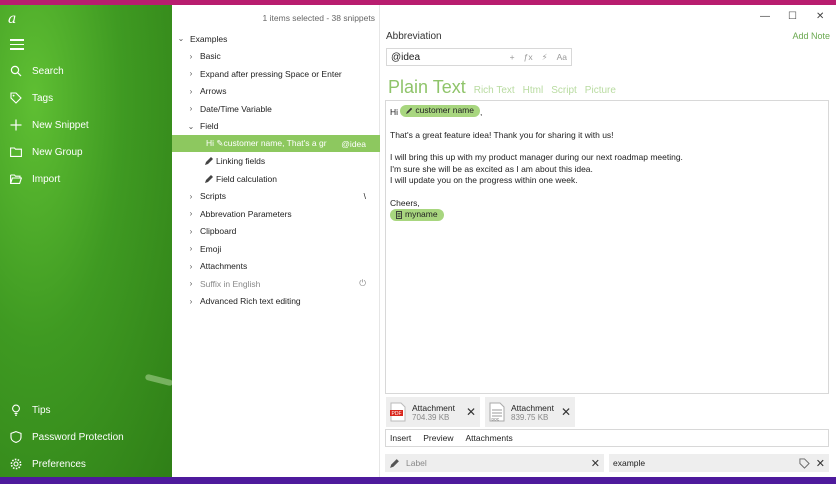 The height and width of the screenshot is (484, 836). I want to click on tree-row: › Clipboard, so click(276, 231).